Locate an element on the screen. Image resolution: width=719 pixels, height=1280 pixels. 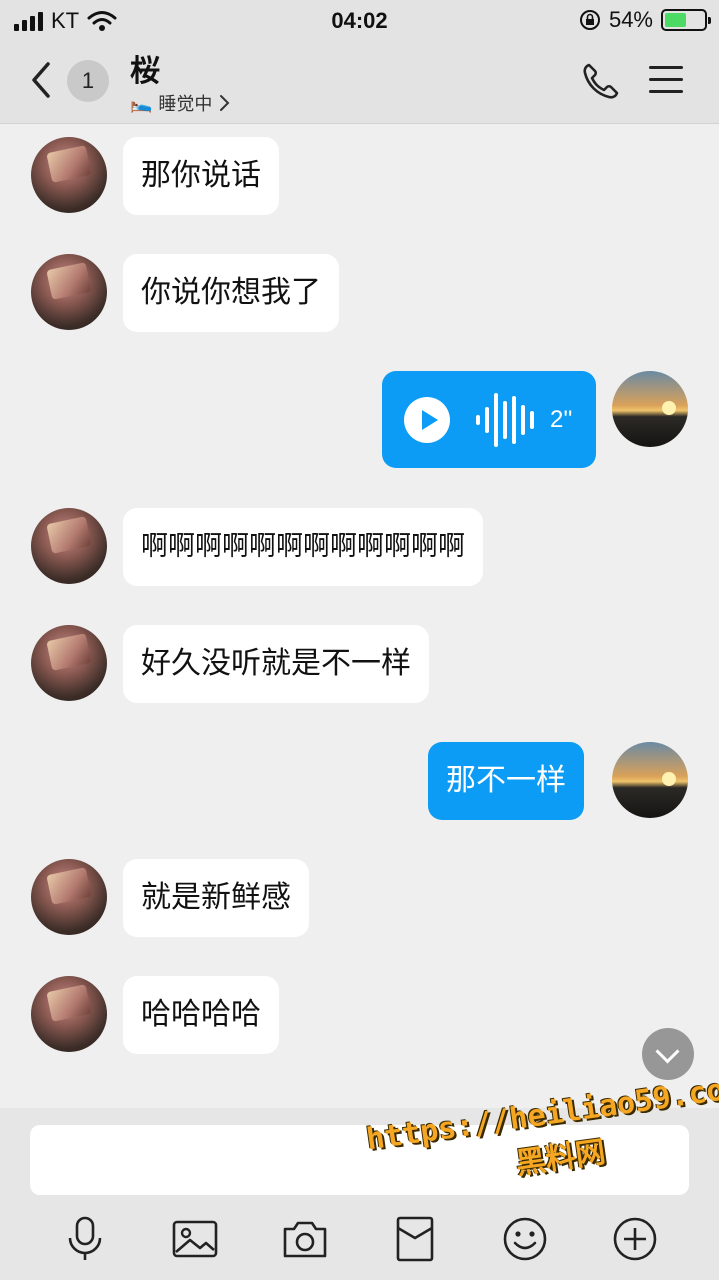
battery-fill is located at coordinates (675, 20).